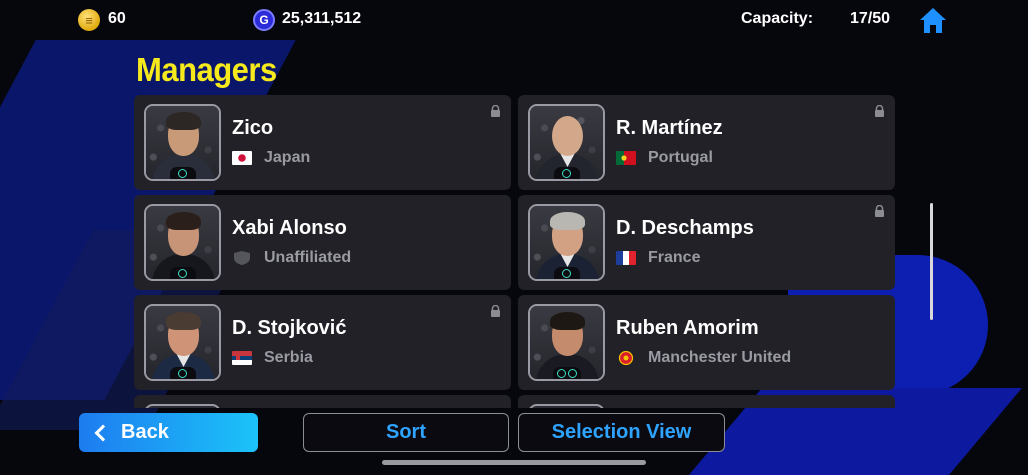 The image size is (1028, 475). I want to click on manager-name: Ruben Amorim, so click(687, 328).